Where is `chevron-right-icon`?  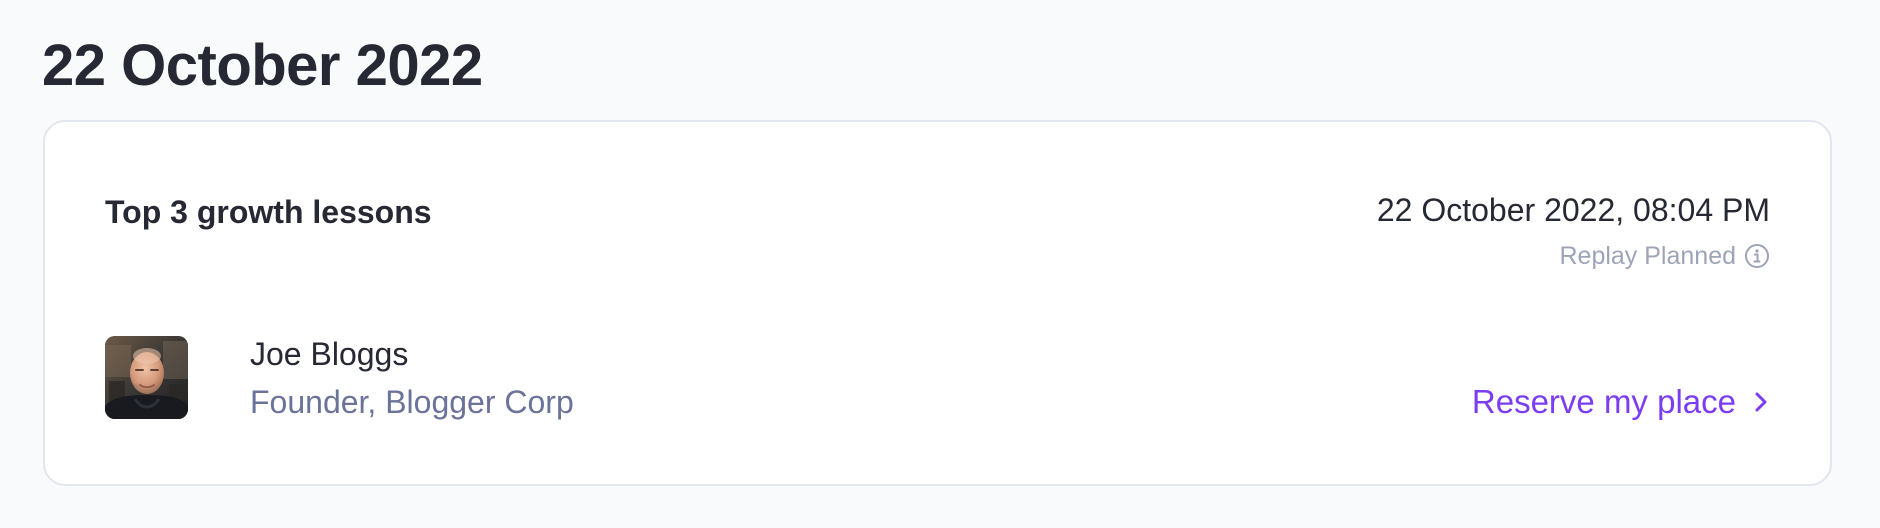
chevron-right-icon is located at coordinates (1761, 402).